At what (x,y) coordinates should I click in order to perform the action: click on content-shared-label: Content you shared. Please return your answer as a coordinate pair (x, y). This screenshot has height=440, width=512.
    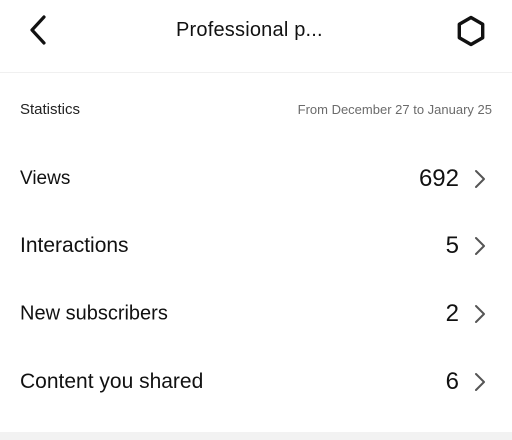
    Looking at the image, I should click on (112, 381).